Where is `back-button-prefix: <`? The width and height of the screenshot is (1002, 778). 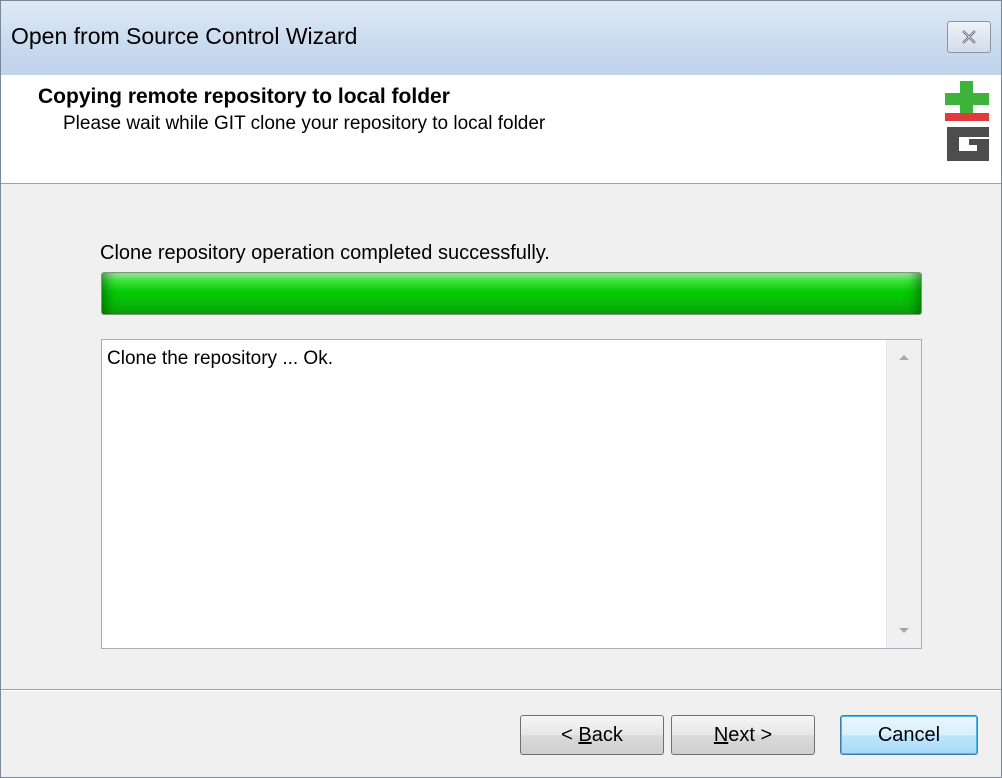
back-button-prefix: < is located at coordinates (570, 734).